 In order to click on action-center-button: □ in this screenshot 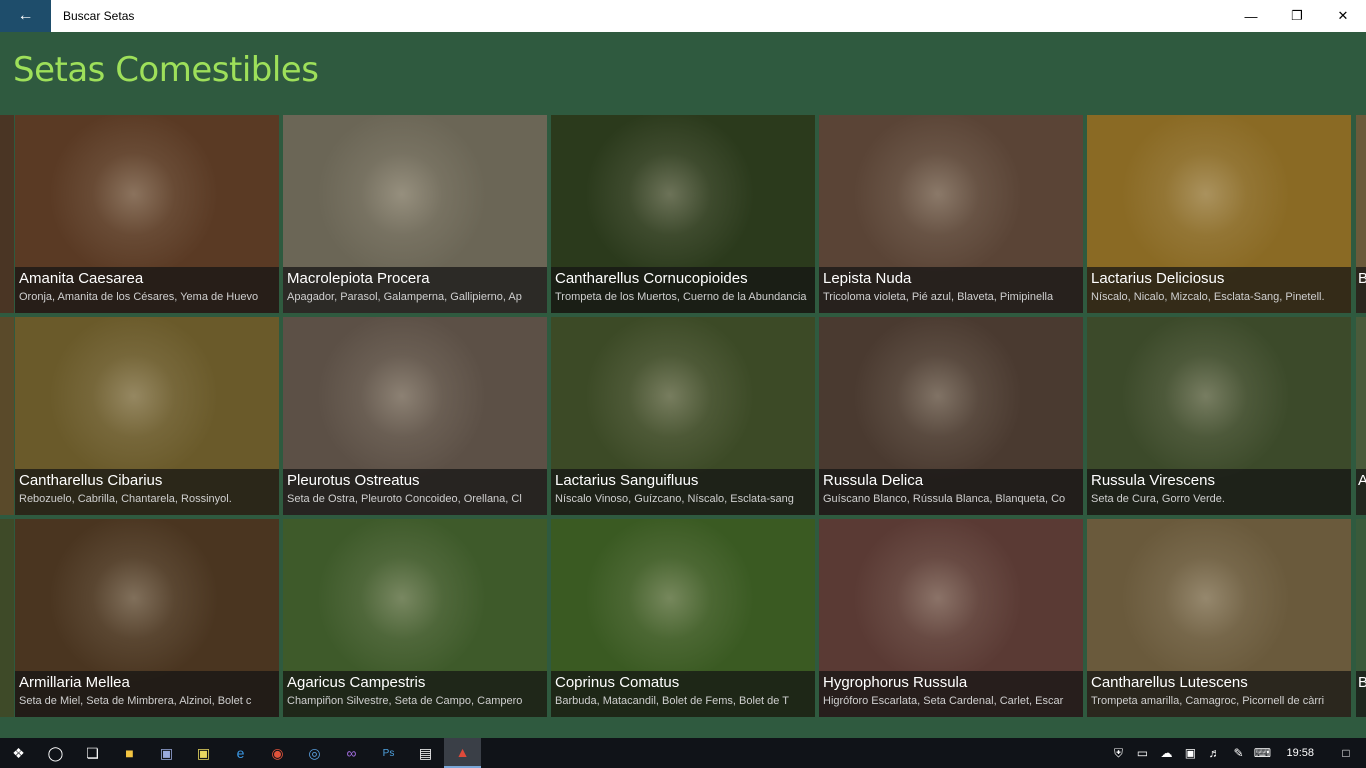, I will do `click(1346, 753)`.